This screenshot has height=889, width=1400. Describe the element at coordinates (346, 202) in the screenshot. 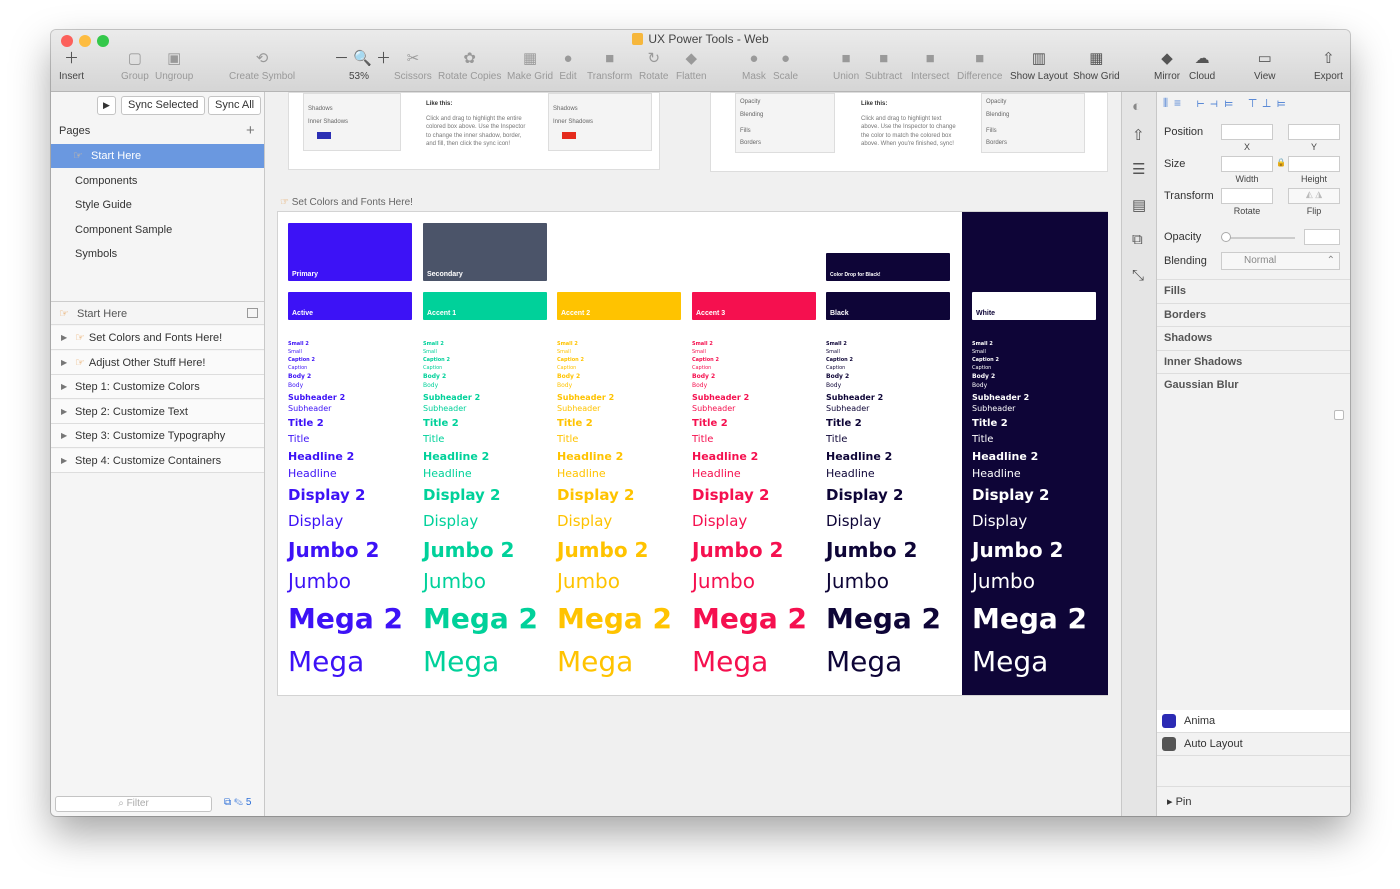

I see `artboard-title: ☞ Set Colors and Fonts Here!` at that location.